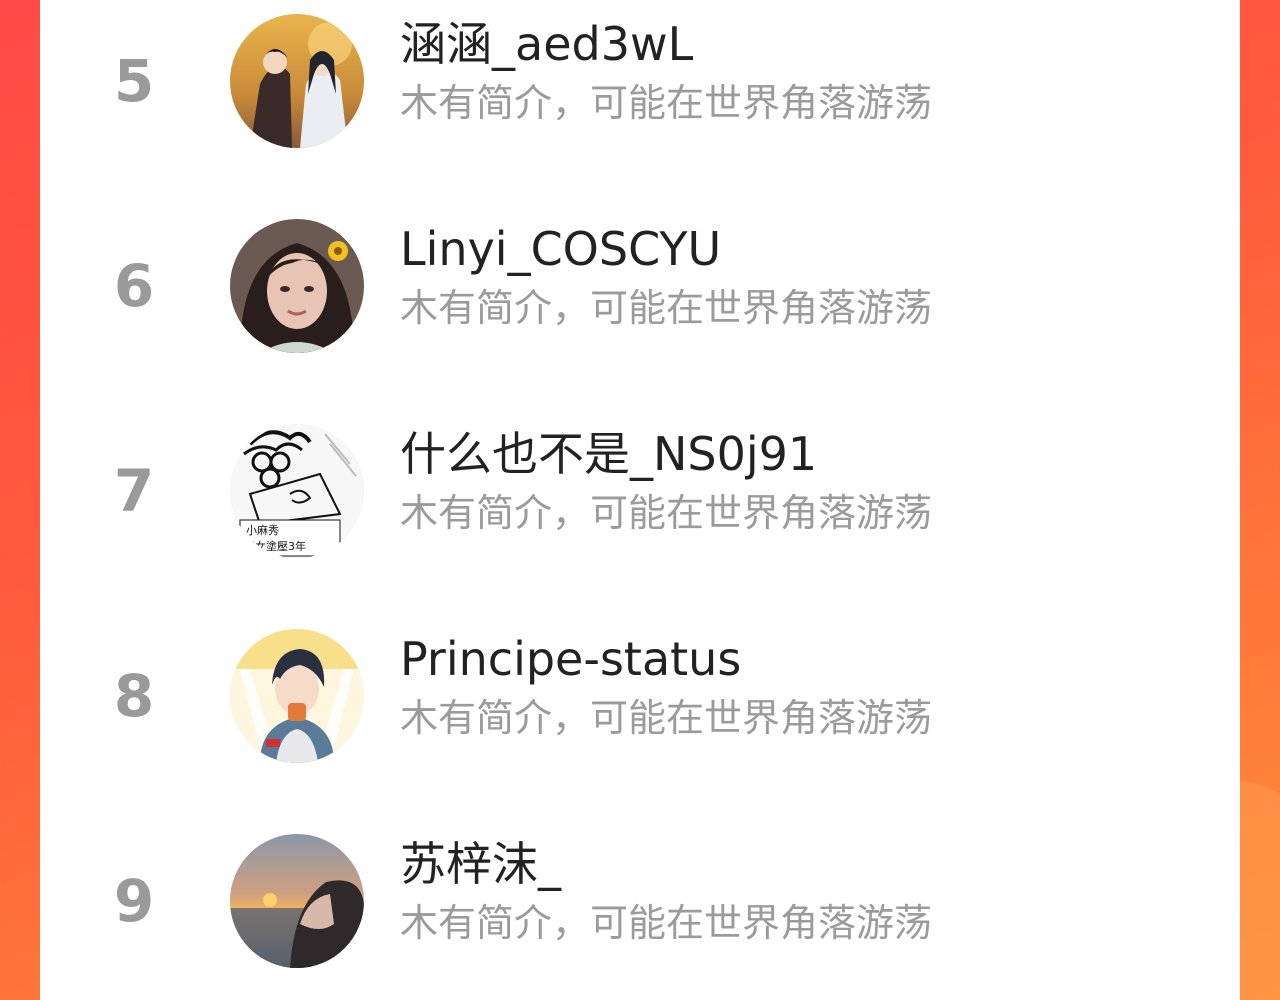 Image resolution: width=1280 pixels, height=1000 pixels. What do you see at coordinates (134, 491) in the screenshot?
I see `rank-number: 7` at bounding box center [134, 491].